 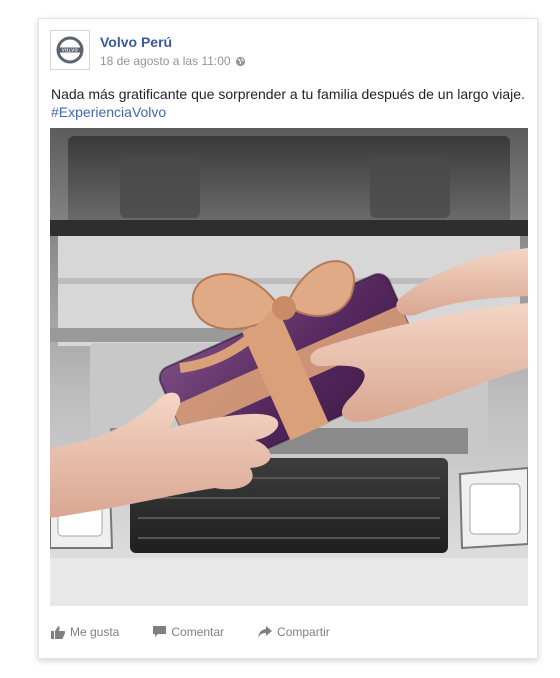 I want to click on post-meta: 18 de agosto a las 11:00, so click(x=173, y=61).